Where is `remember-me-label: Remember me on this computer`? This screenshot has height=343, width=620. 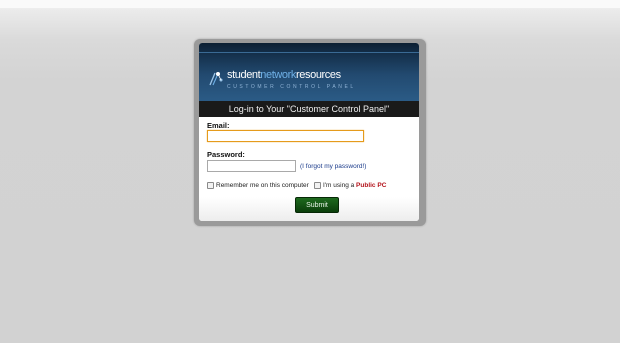
remember-me-label: Remember me on this computer is located at coordinates (262, 185).